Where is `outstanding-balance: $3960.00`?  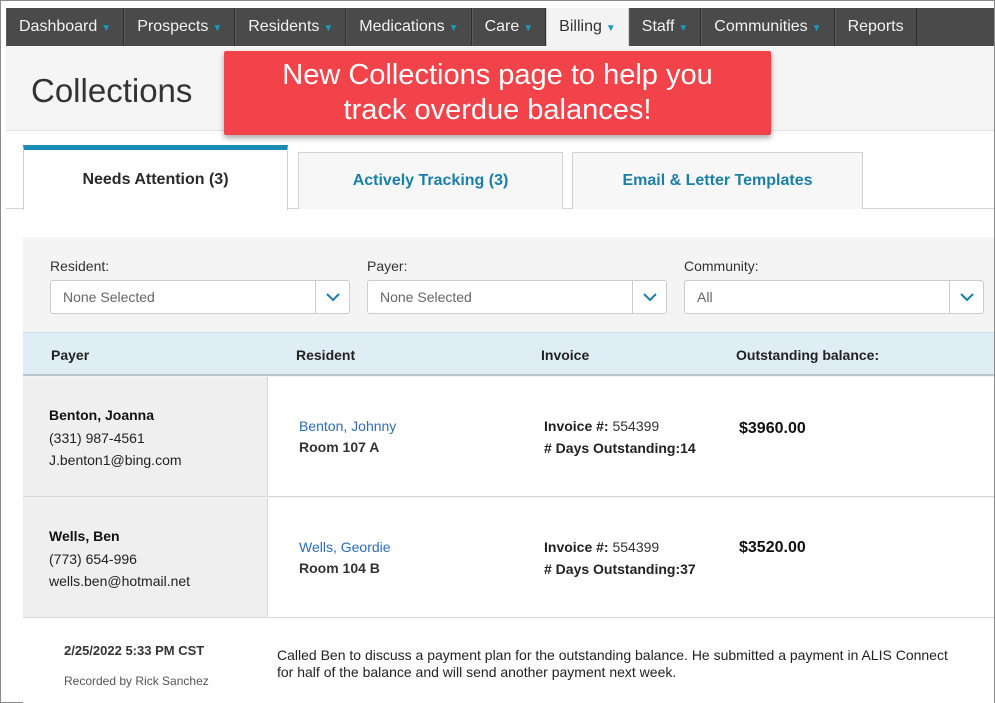
outstanding-balance: $3960.00 is located at coordinates (772, 428).